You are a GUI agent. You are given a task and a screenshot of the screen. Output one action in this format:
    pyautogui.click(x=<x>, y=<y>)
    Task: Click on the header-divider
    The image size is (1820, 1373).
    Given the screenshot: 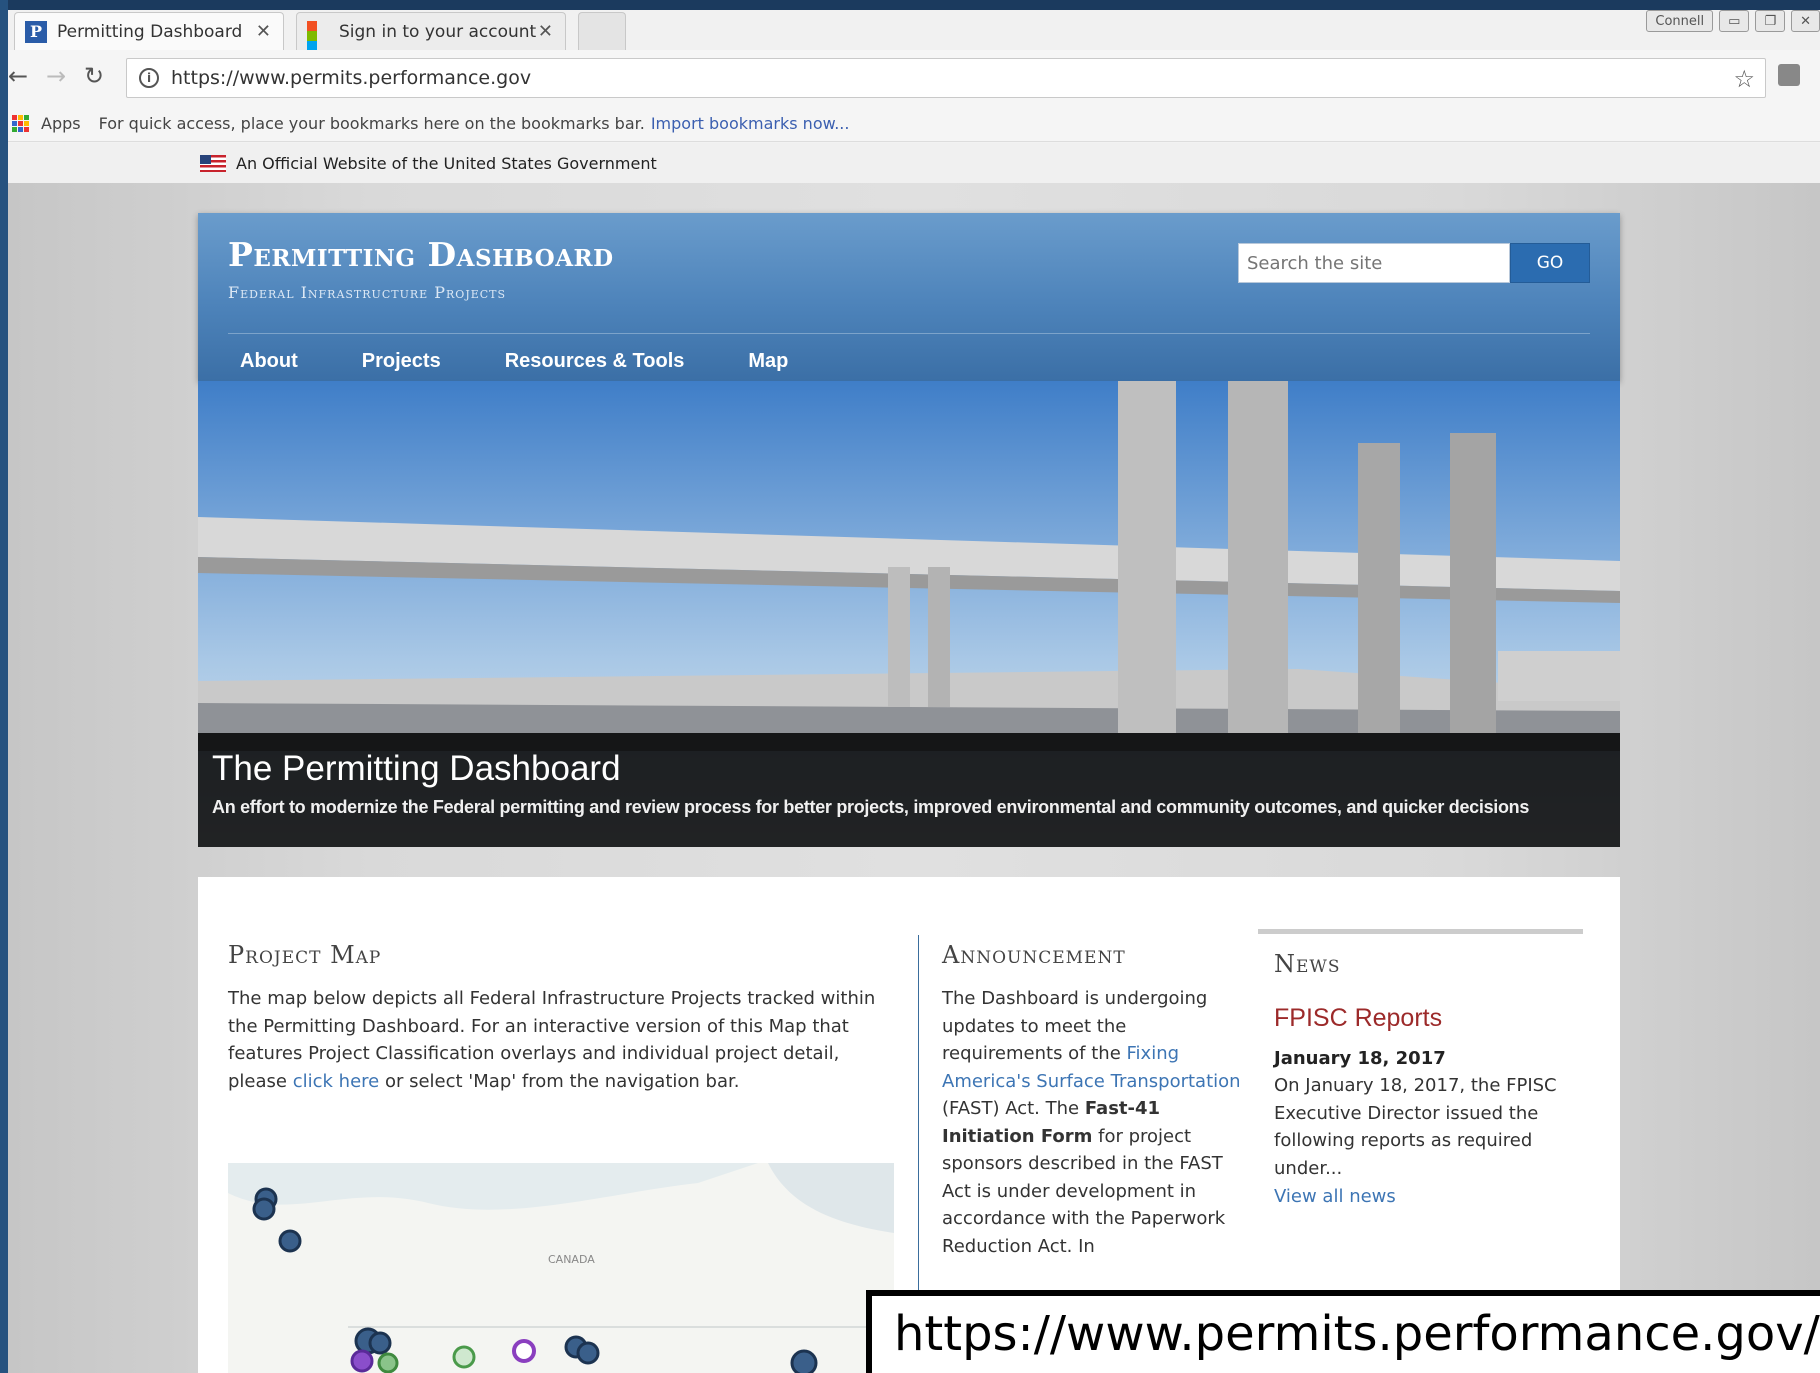 What is the action you would take?
    pyautogui.click(x=909, y=333)
    